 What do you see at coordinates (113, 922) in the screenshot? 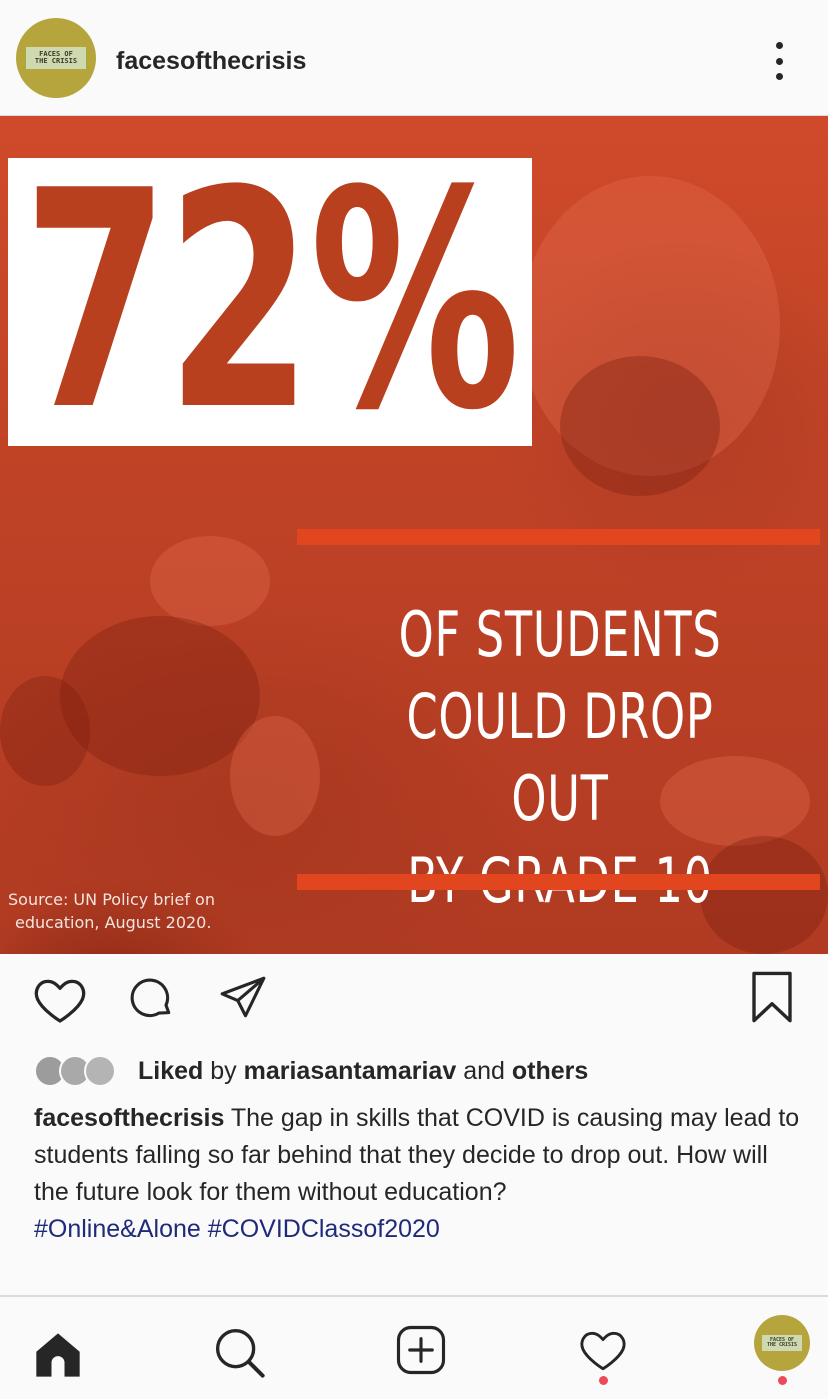
I see `source-line: education, August 2020.` at bounding box center [113, 922].